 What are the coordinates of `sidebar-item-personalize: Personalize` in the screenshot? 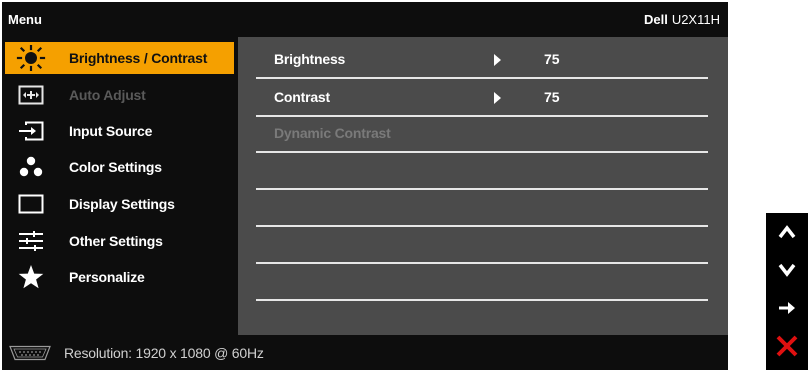 It's located at (119, 277).